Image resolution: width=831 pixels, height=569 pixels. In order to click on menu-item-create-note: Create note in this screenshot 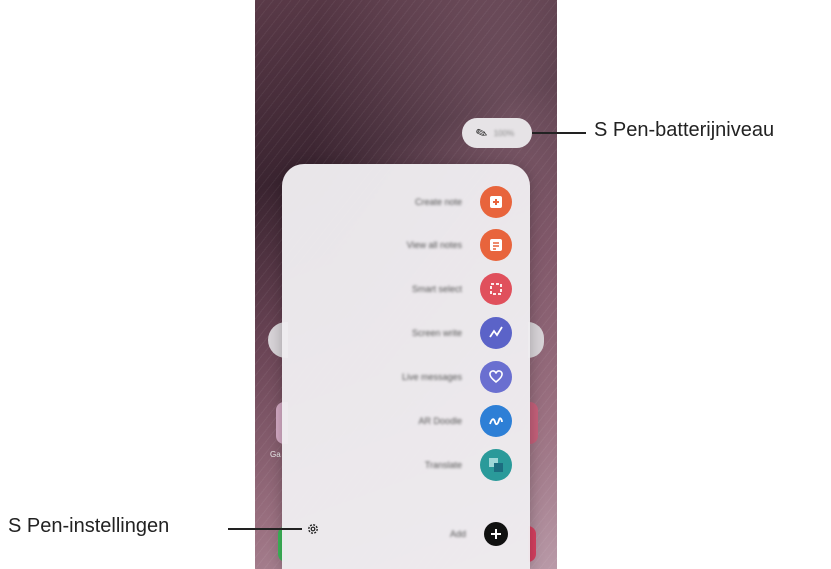, I will do `click(463, 202)`.